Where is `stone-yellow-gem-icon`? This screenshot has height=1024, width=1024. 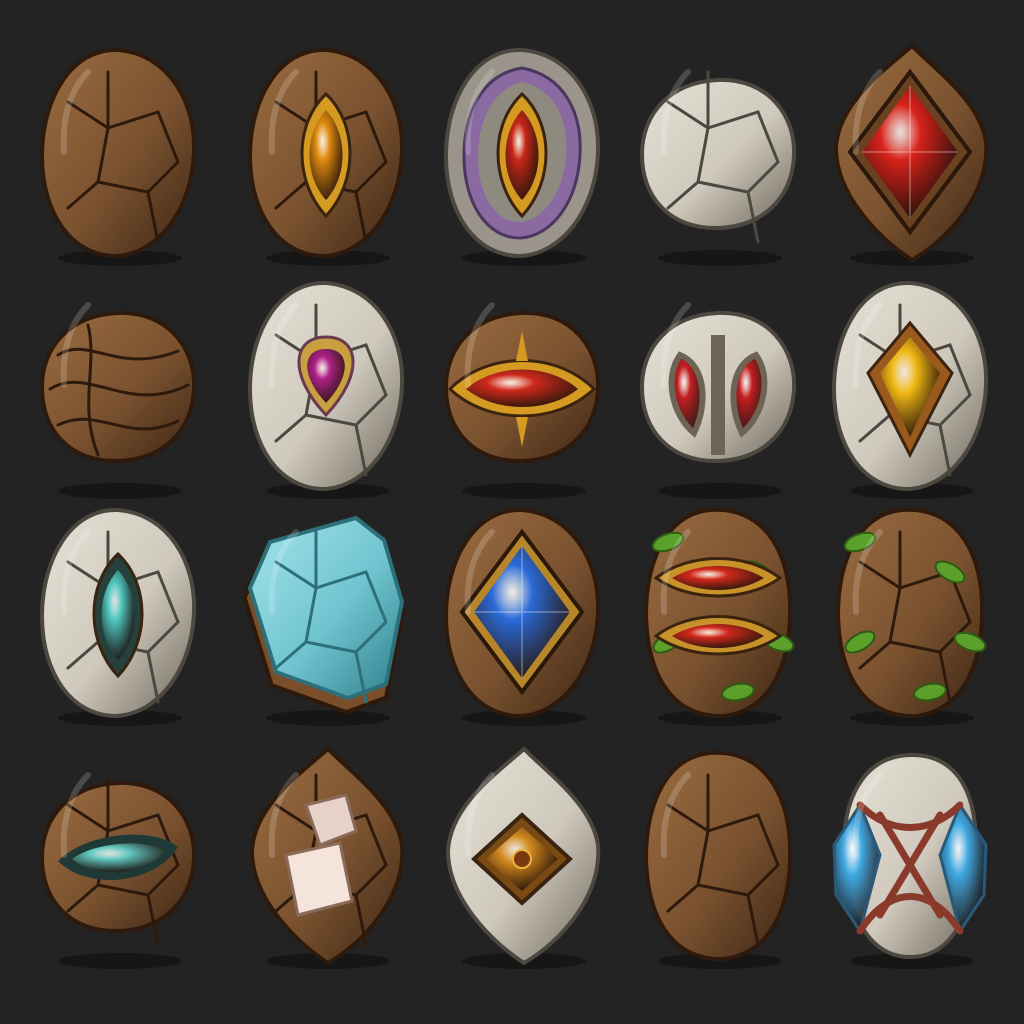 stone-yellow-gem-icon is located at coordinates (910, 385).